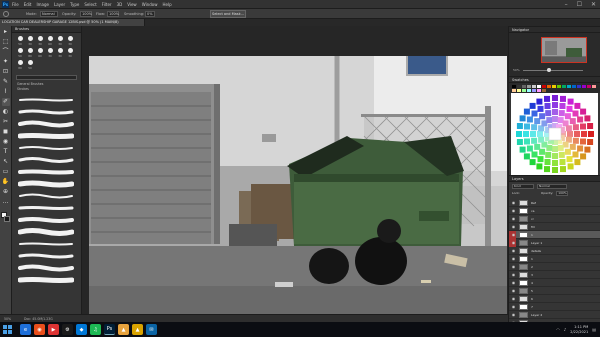  I want to click on menu-file: File, so click(15, 4).